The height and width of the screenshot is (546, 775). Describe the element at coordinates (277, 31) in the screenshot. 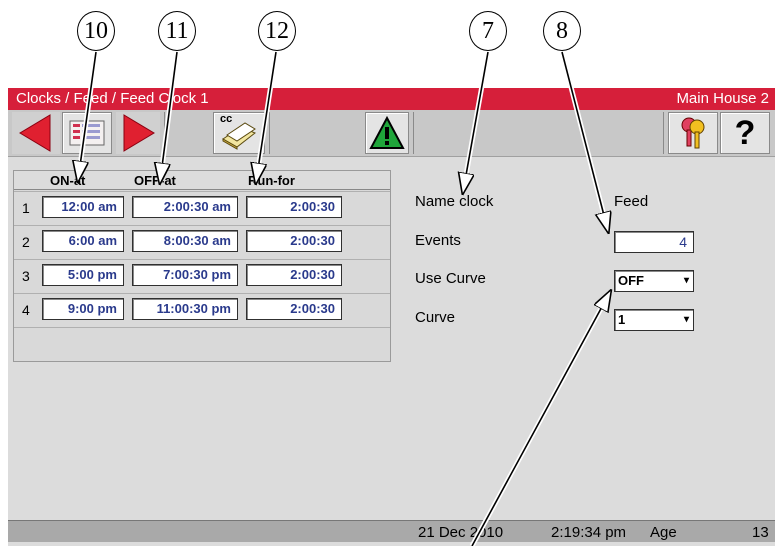

I see `callout-12: 12` at that location.